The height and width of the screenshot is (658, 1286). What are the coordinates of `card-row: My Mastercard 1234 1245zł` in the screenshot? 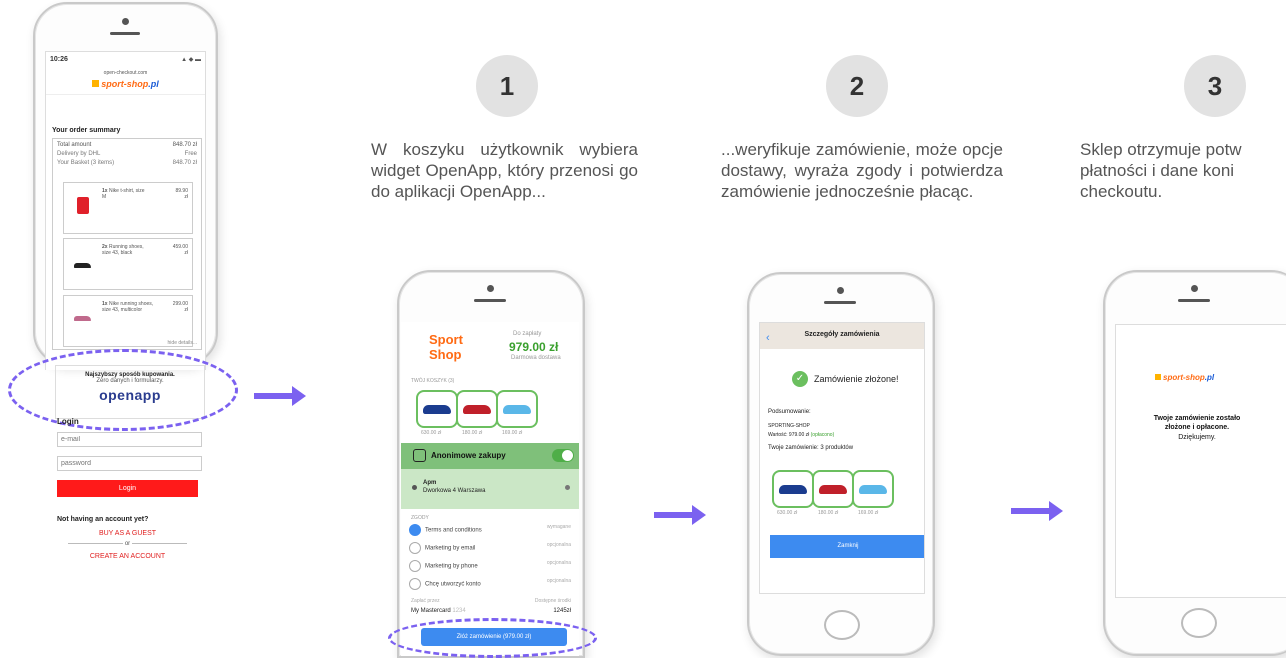 It's located at (491, 611).